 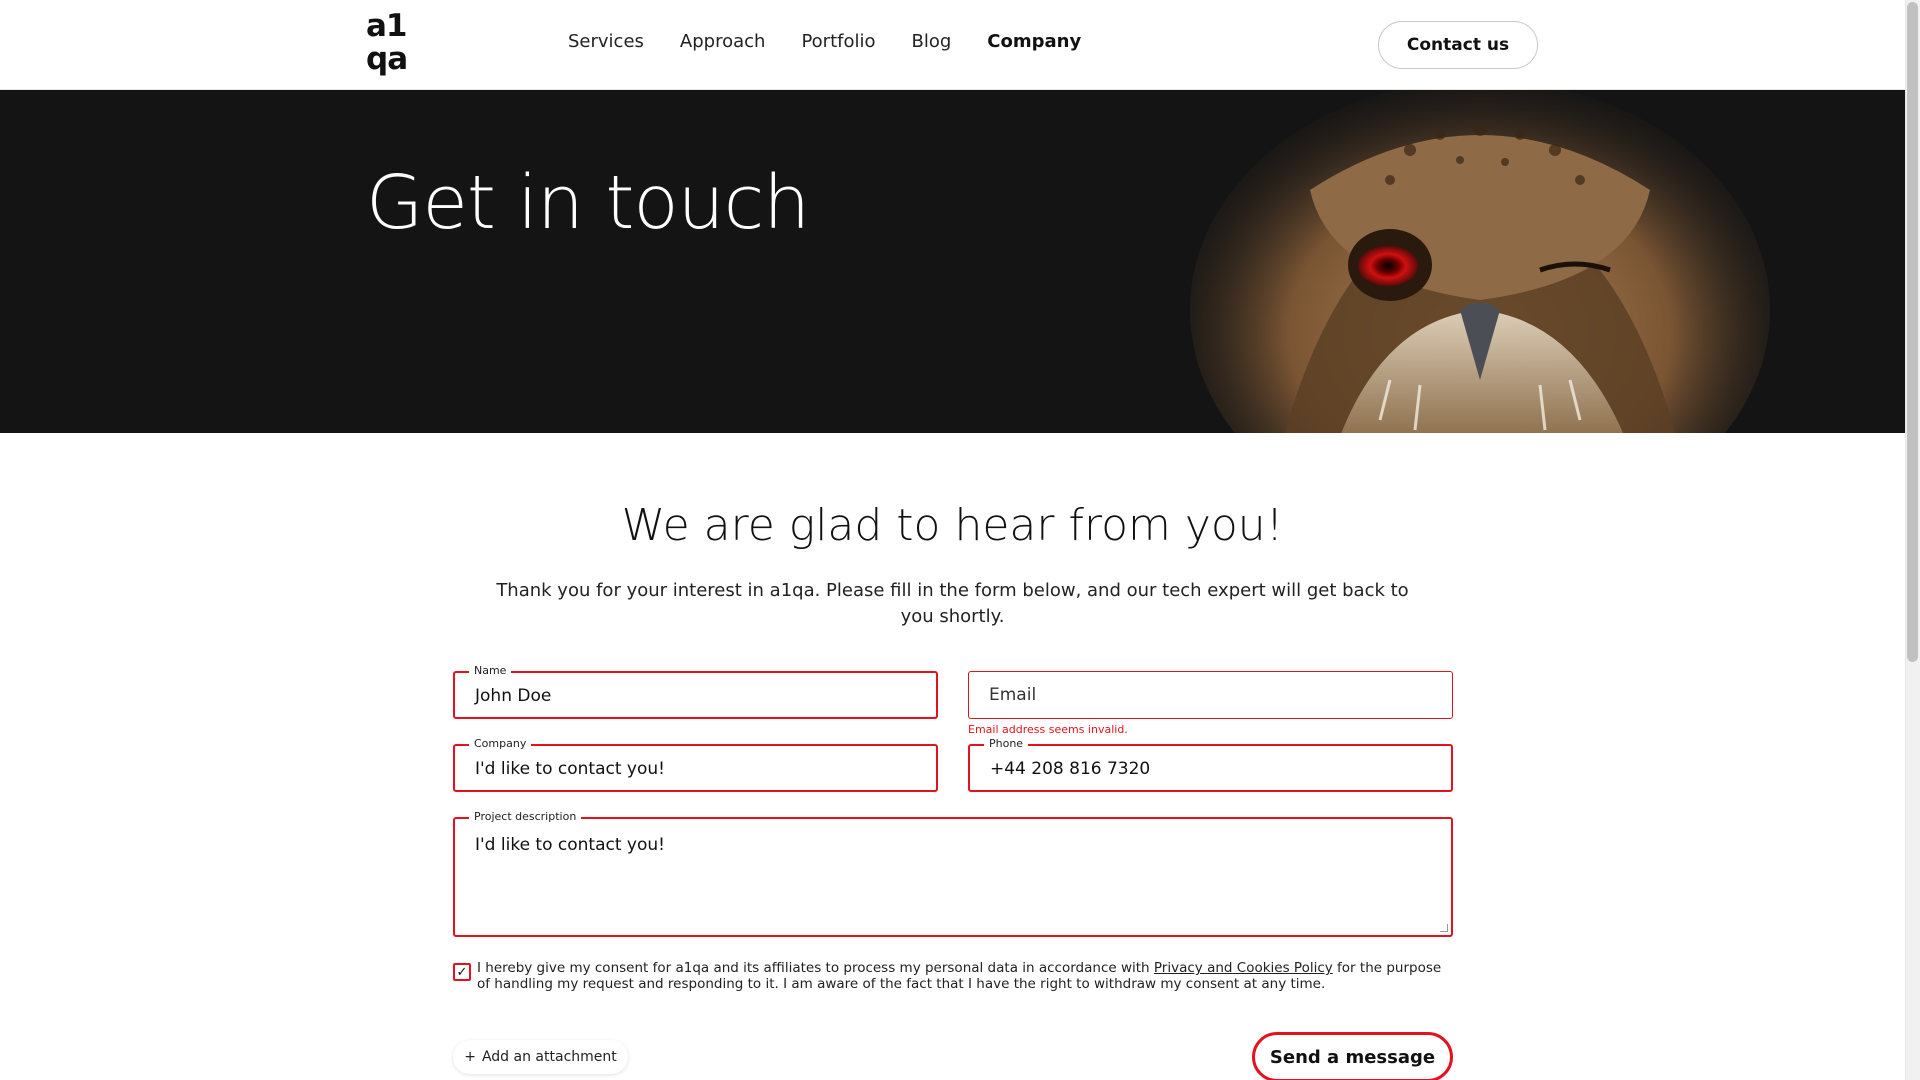 What do you see at coordinates (1013, 695) in the screenshot?
I see `email-placeholder: Email` at bounding box center [1013, 695].